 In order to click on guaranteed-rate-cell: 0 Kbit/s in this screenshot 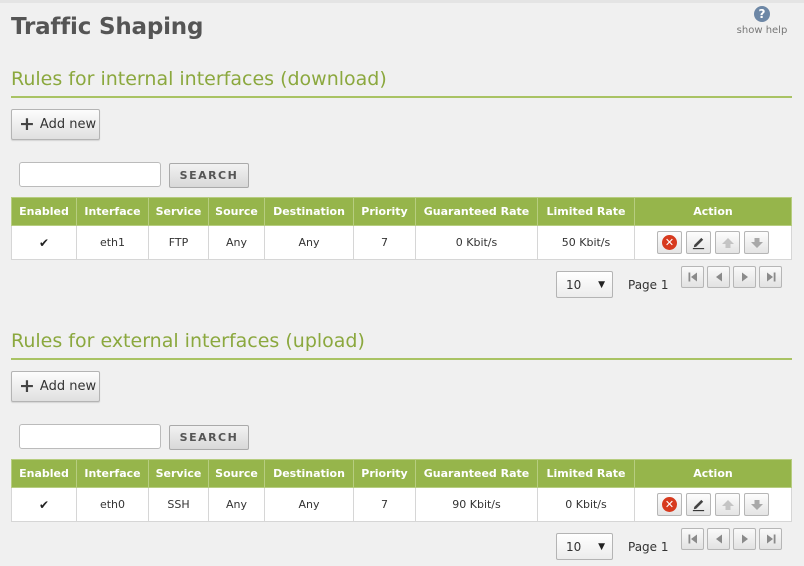, I will do `click(476, 242)`.